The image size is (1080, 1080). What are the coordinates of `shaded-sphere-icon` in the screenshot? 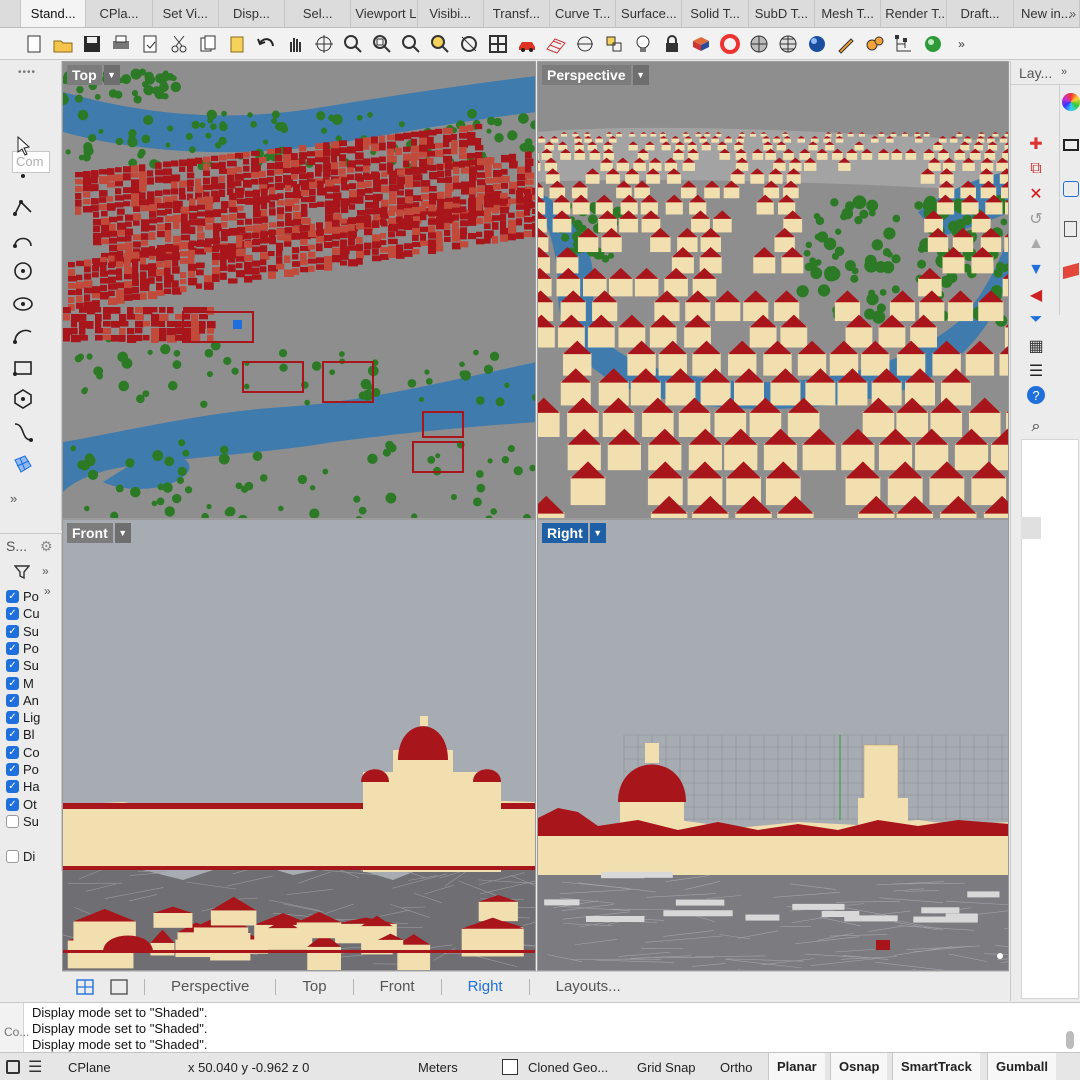 It's located at (758, 43).